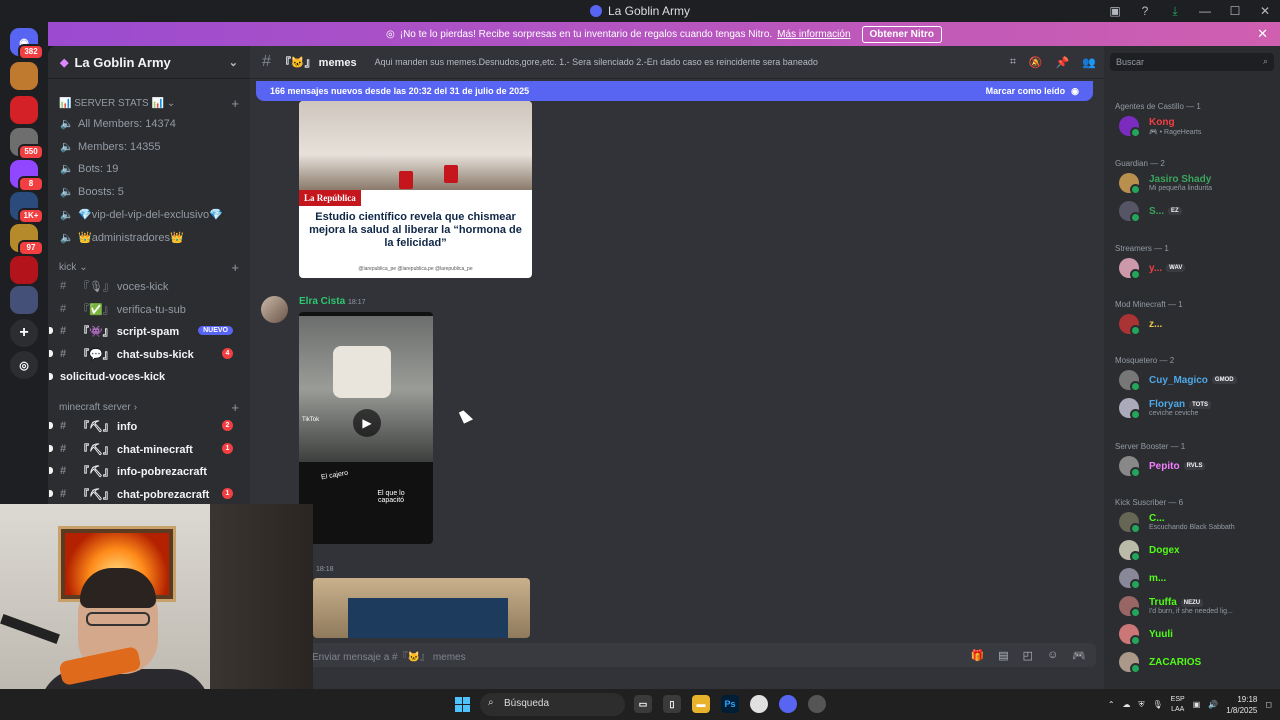 The height and width of the screenshot is (720, 1280). What do you see at coordinates (1142, 705) in the screenshot?
I see `shield-icon: ⛨` at bounding box center [1142, 705].